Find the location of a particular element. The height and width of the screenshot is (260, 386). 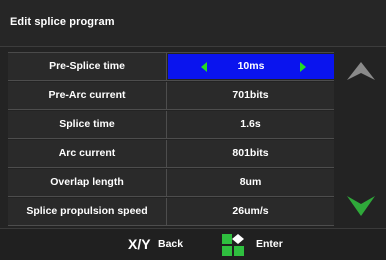

scroll-panel is located at coordinates (361, 139).